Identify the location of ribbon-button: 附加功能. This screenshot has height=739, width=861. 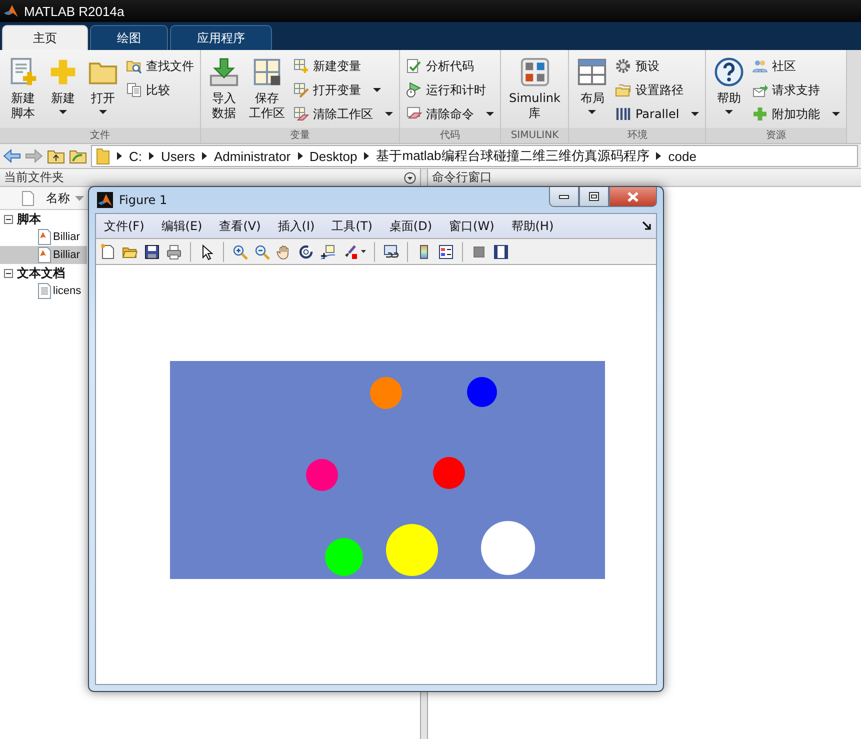
(796, 114).